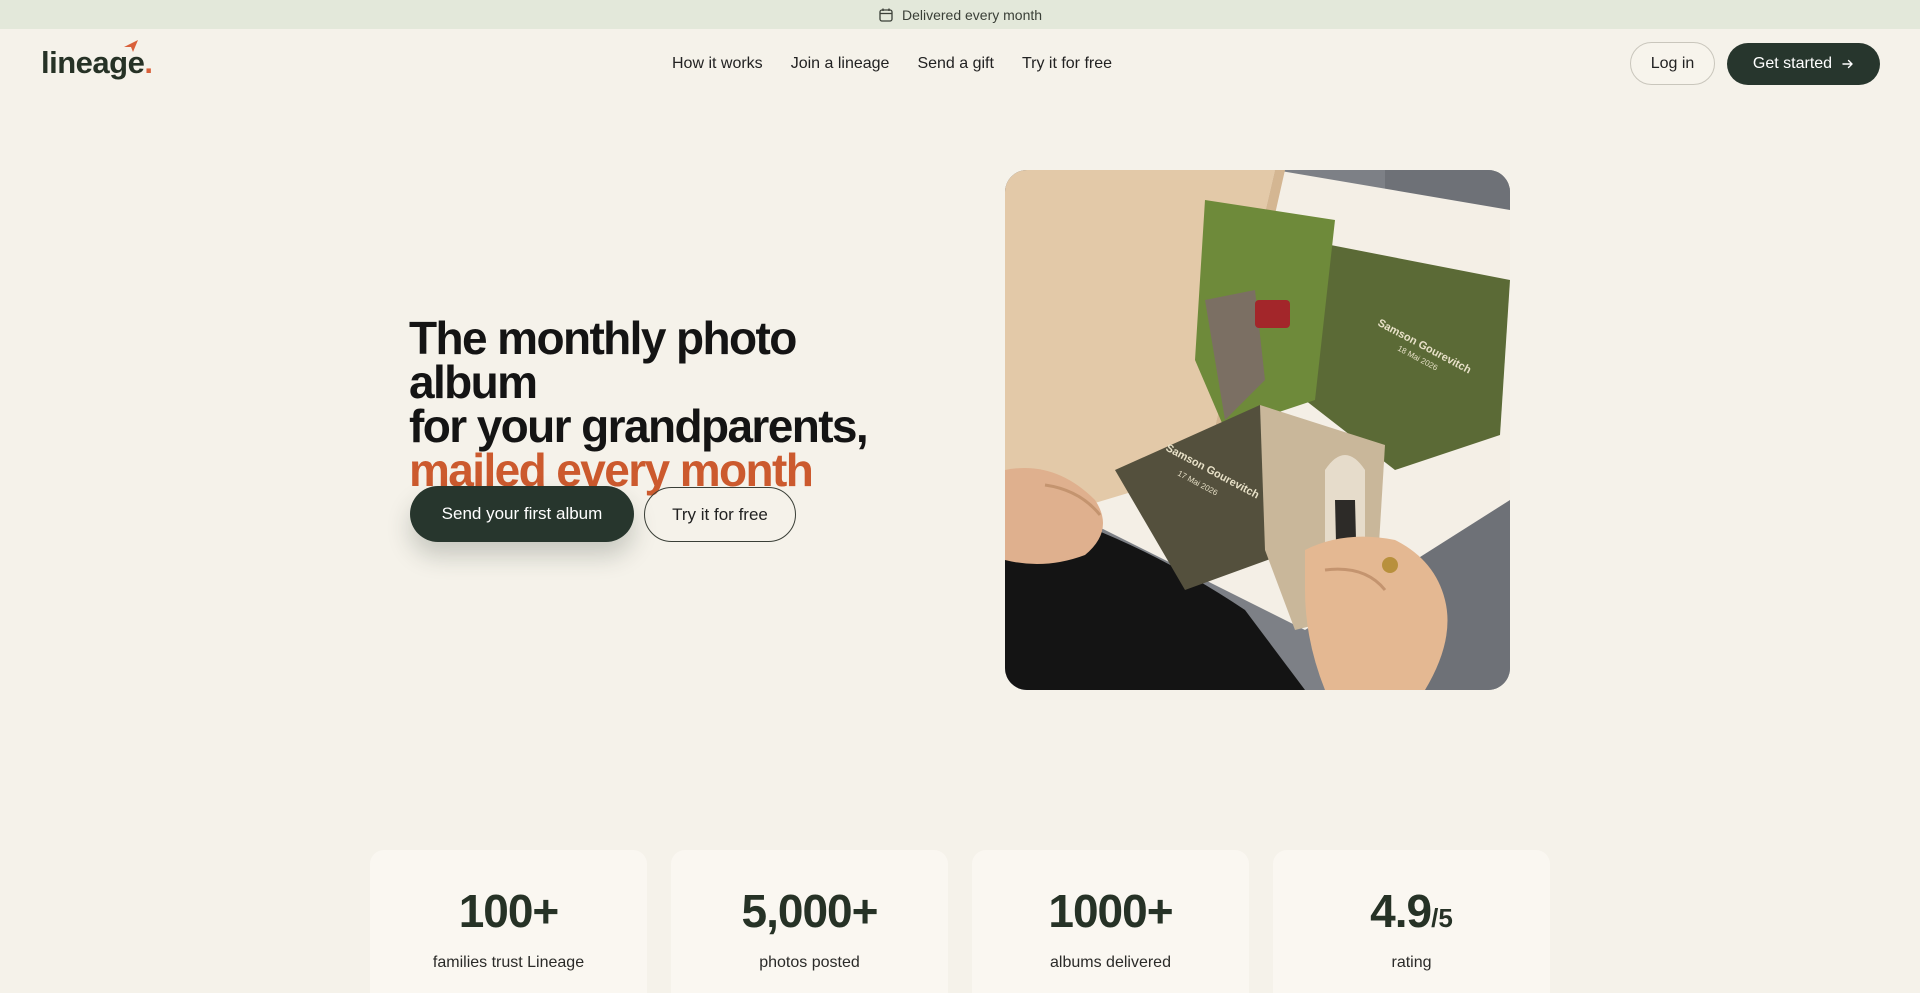 Image resolution: width=1920 pixels, height=993 pixels. Describe the element at coordinates (639, 426) in the screenshot. I see `hero-title-line-2: for your grandparents,` at that location.